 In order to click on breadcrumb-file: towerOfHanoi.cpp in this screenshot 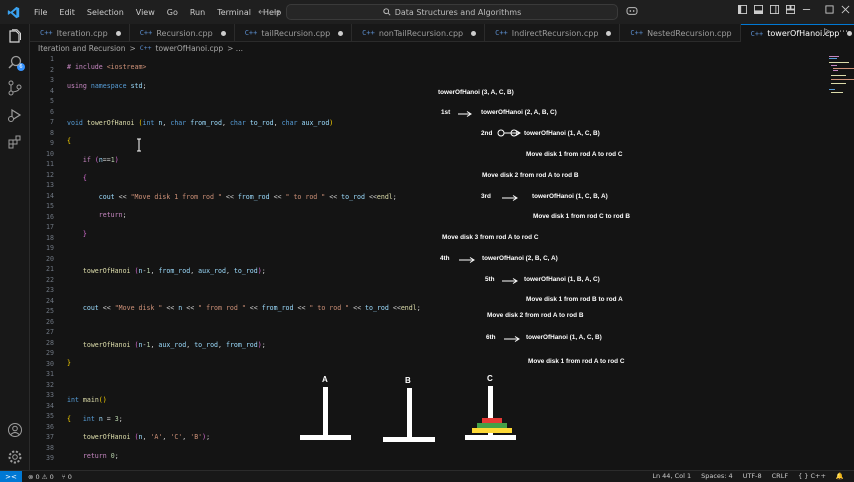, I will do `click(190, 48)`.